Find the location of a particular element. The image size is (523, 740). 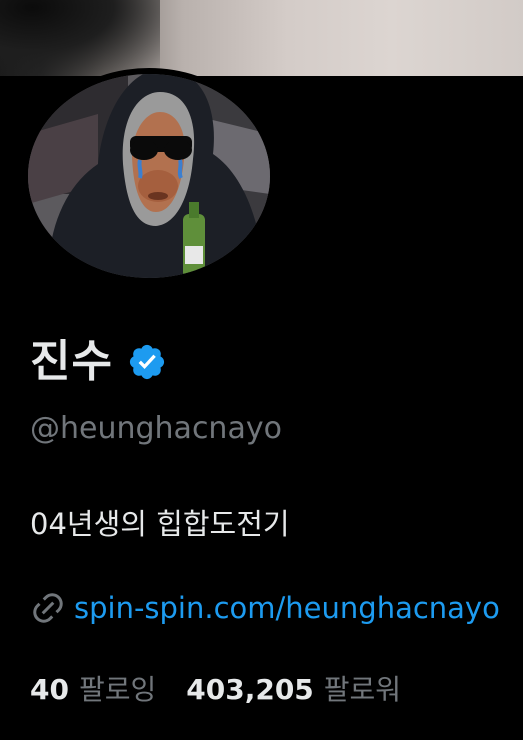

followers-count: 403,205 is located at coordinates (250, 689).